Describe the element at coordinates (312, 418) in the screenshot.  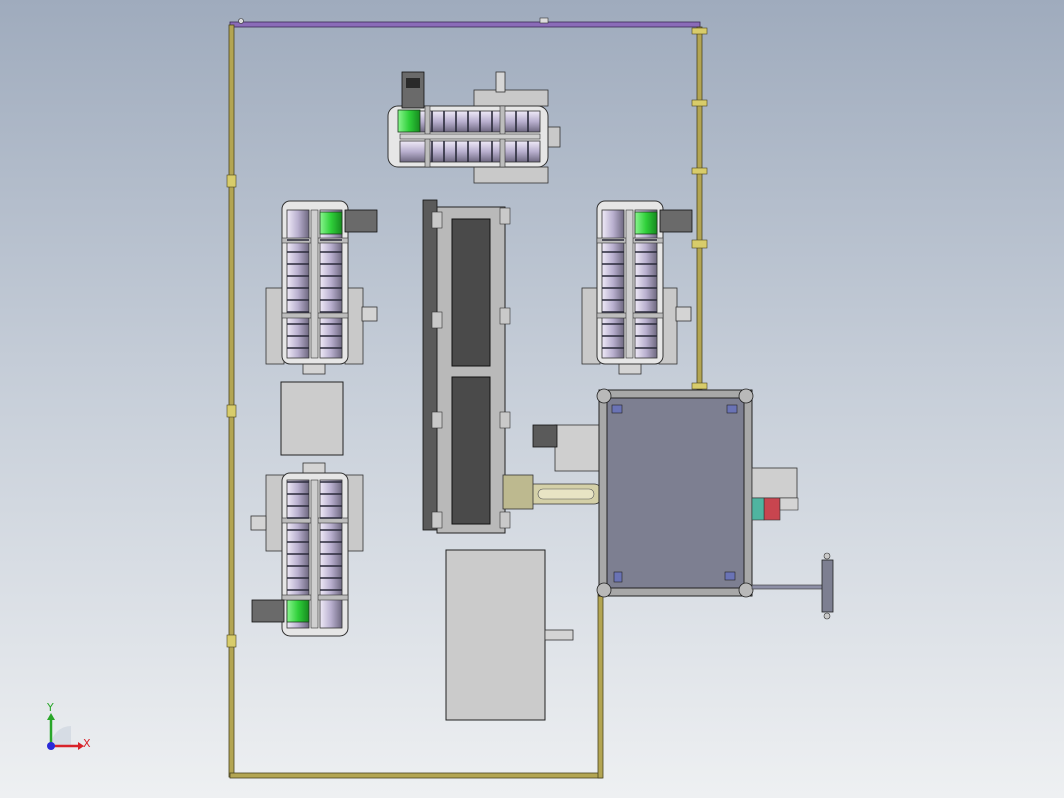
I see `work-table-small` at that location.